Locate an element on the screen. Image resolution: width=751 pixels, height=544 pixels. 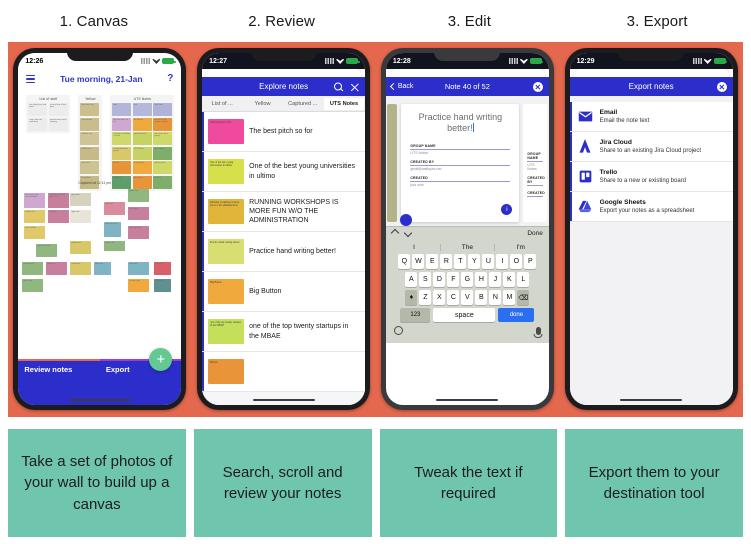
key-n: N is located at coordinates (495, 297).